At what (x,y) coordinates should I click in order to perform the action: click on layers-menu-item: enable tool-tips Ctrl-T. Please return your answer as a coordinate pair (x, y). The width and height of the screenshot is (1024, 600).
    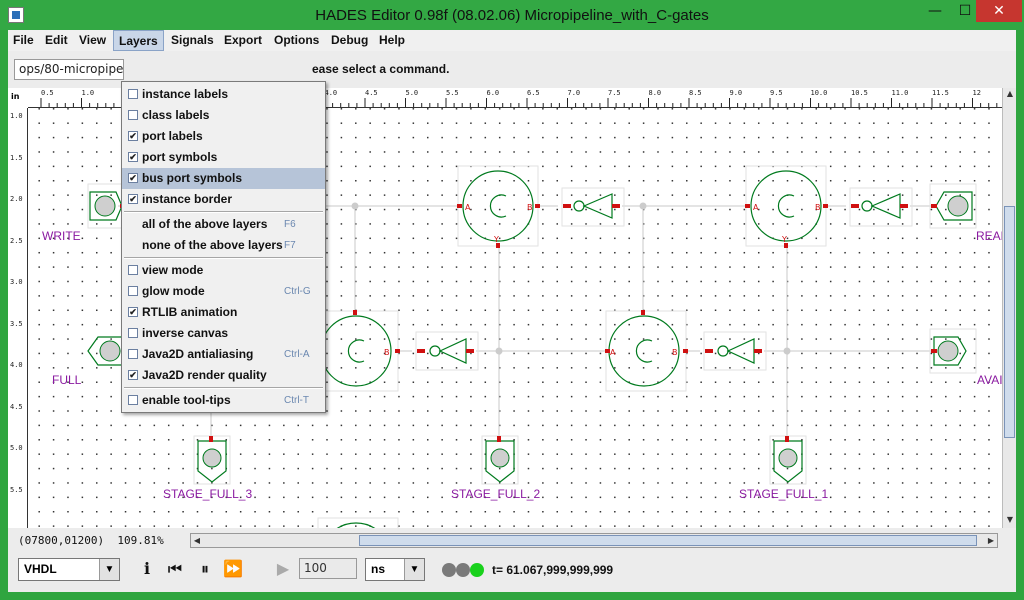
    Looking at the image, I should click on (223, 400).